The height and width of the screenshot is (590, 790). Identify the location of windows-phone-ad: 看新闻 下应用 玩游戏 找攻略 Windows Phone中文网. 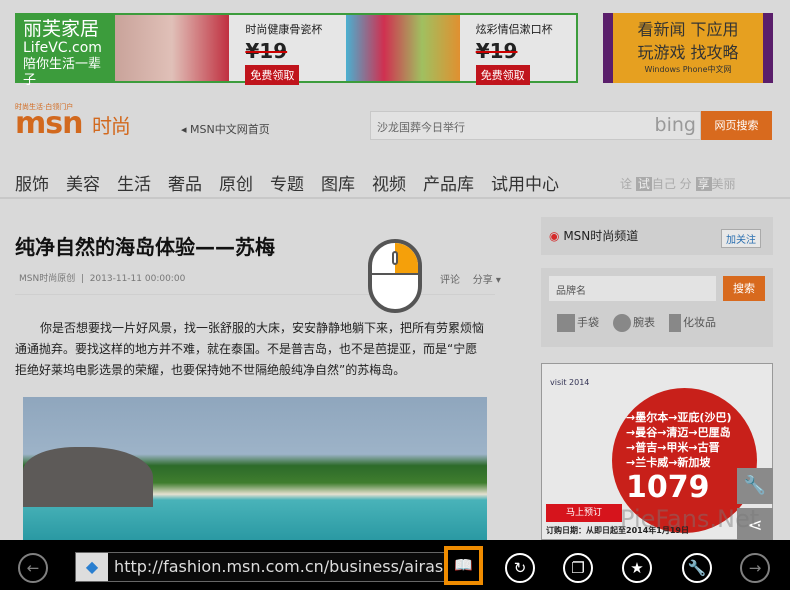
(688, 48).